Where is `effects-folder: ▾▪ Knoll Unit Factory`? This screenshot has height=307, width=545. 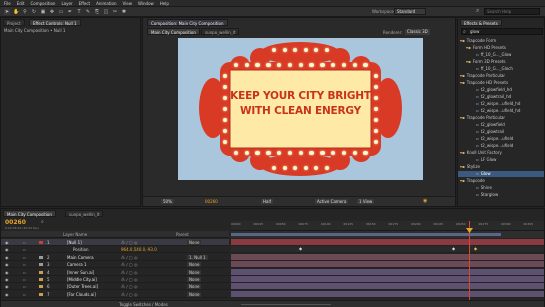 effects-folder: ▾▪ Knoll Unit Factory is located at coordinates (501, 153).